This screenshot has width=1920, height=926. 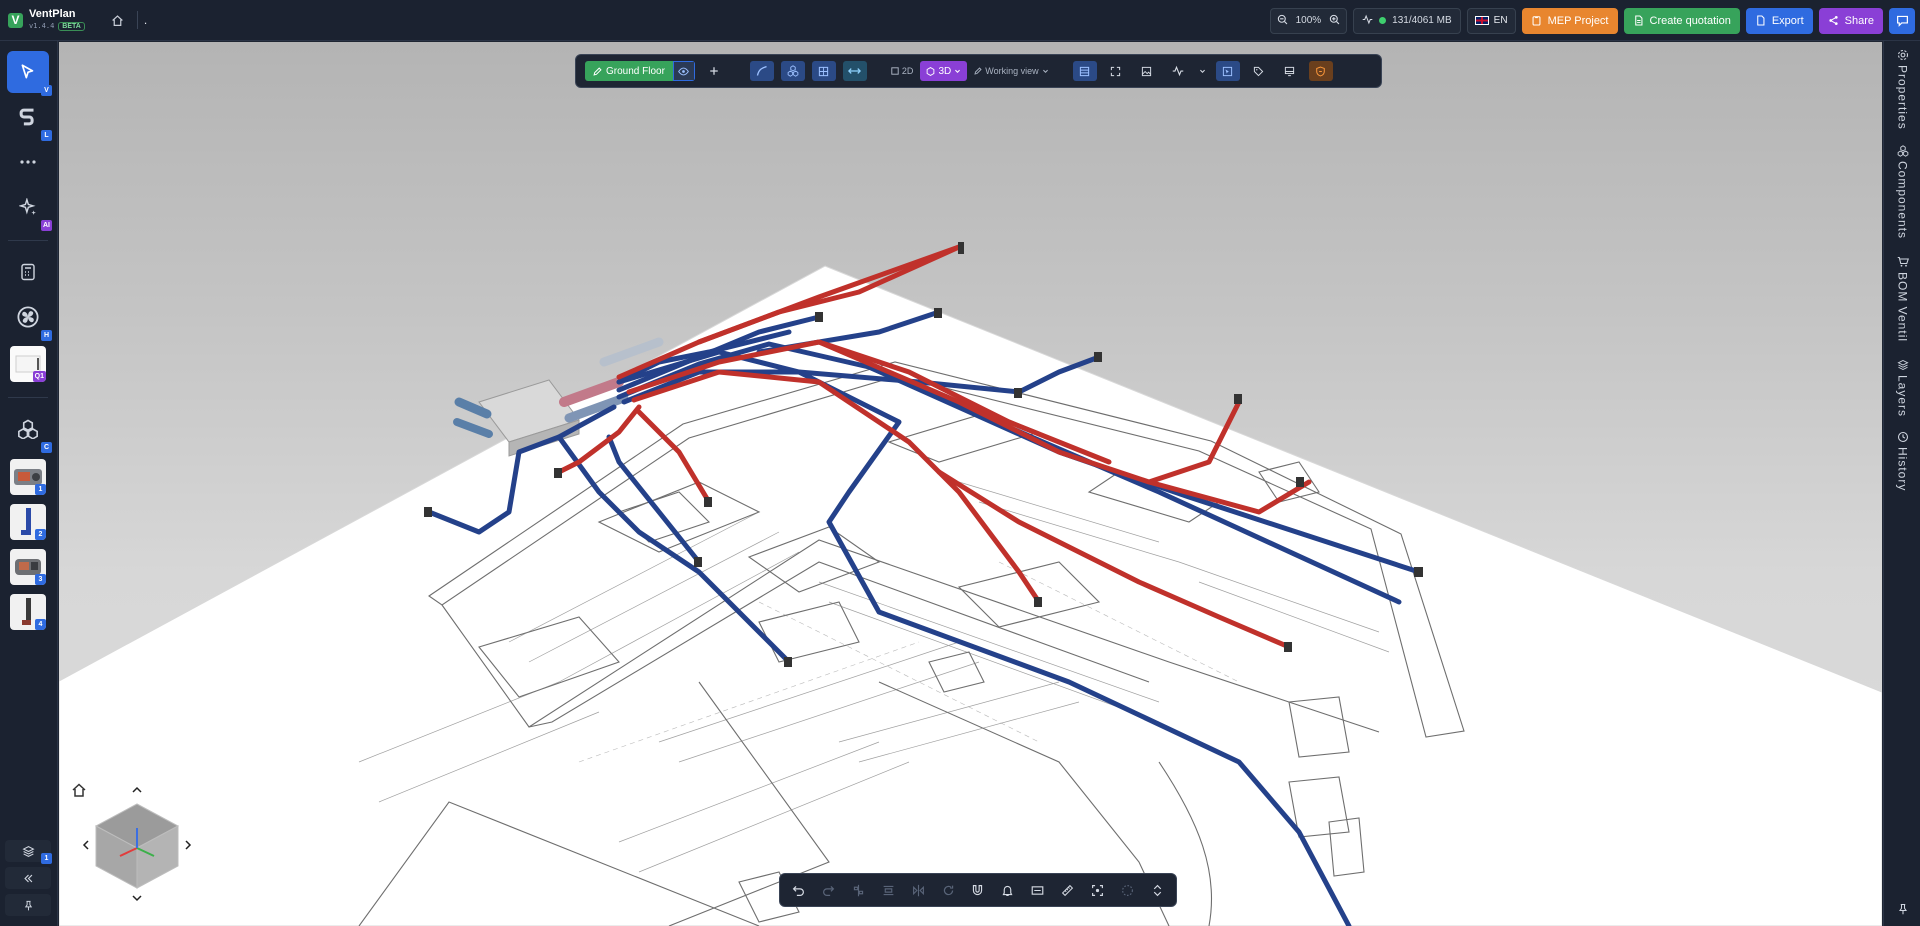 I want to click on pin-button, so click(x=28, y=905).